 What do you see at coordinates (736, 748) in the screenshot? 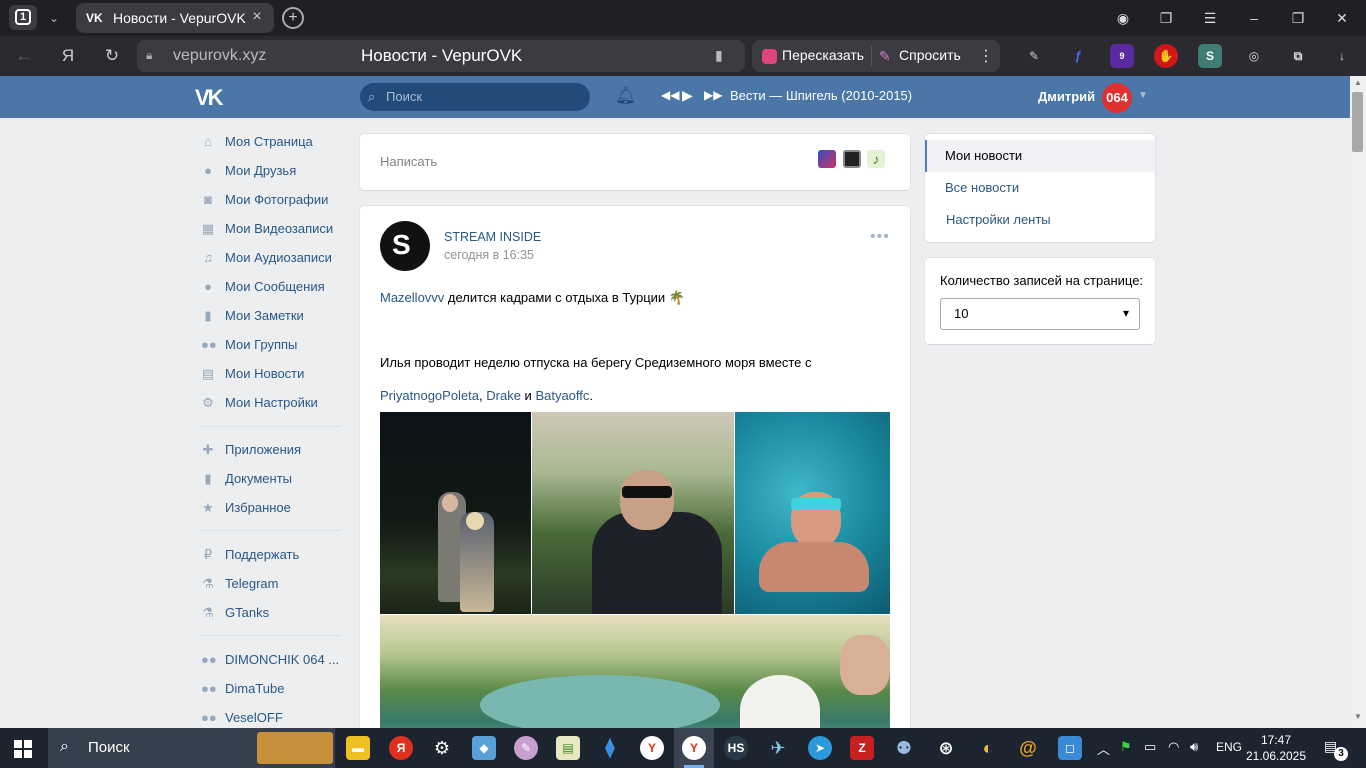
I see `hs-app-icon: HS` at bounding box center [736, 748].